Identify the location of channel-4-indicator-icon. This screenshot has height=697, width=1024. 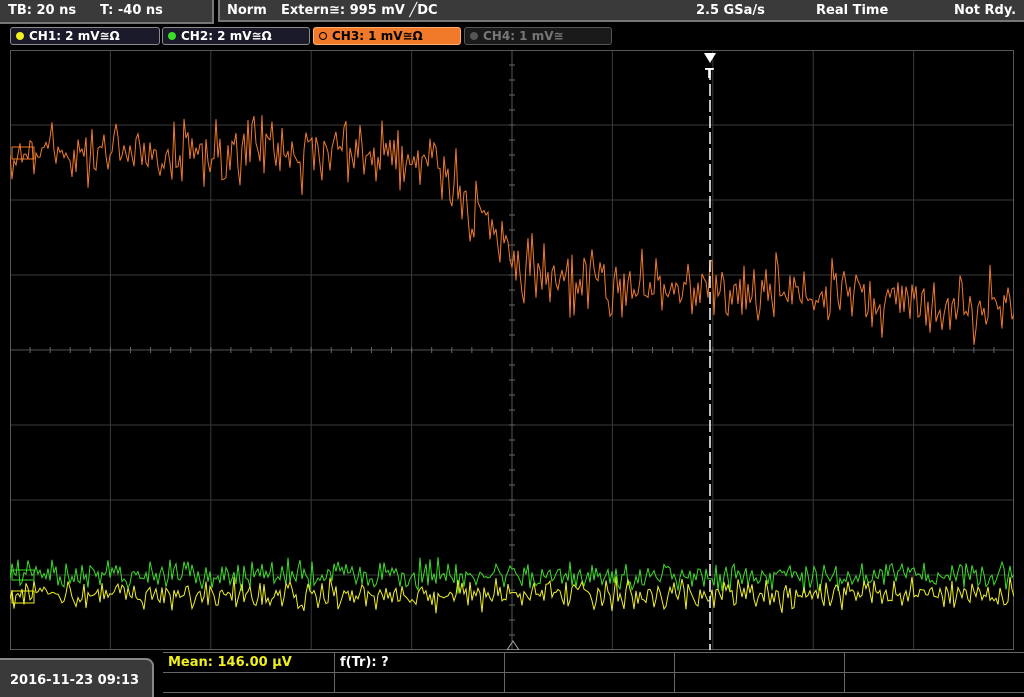
(474, 36).